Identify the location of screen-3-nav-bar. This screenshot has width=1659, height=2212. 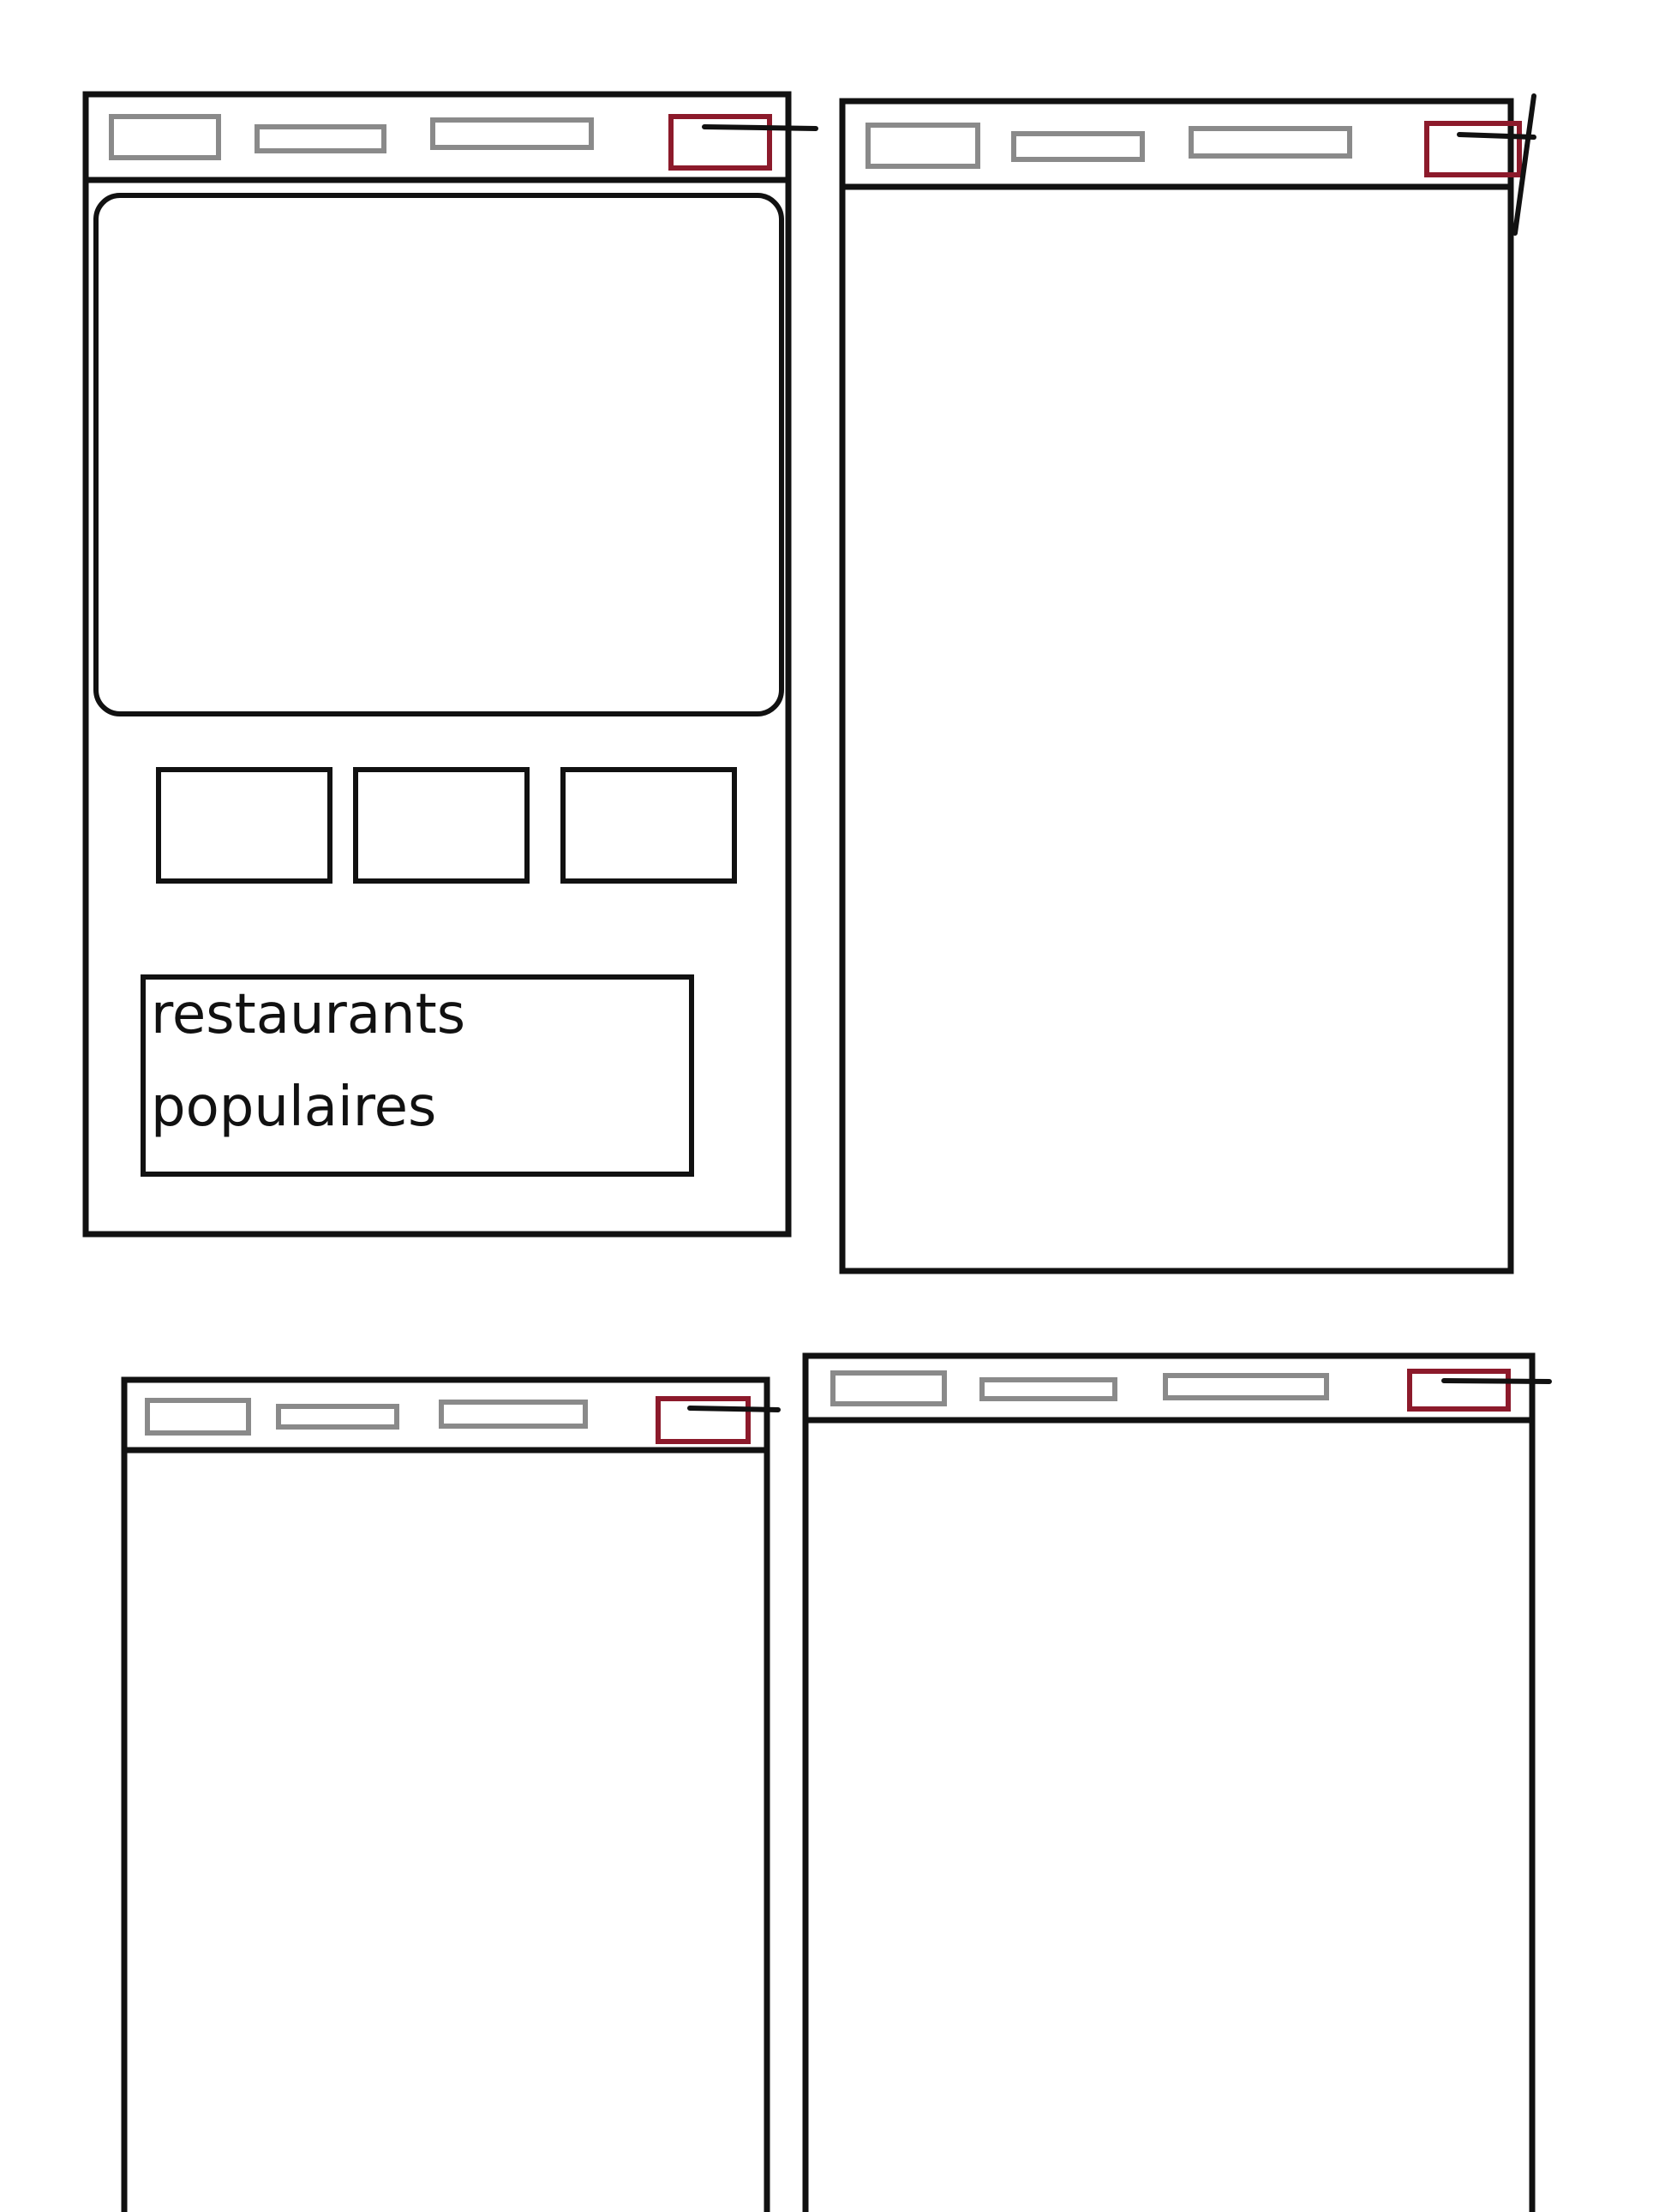
(451, 1415).